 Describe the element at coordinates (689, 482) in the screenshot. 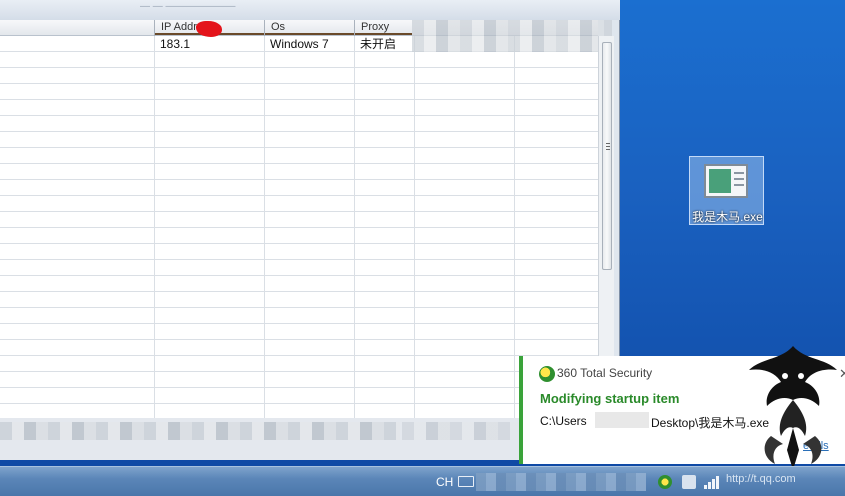

I see `tray-icon` at that location.